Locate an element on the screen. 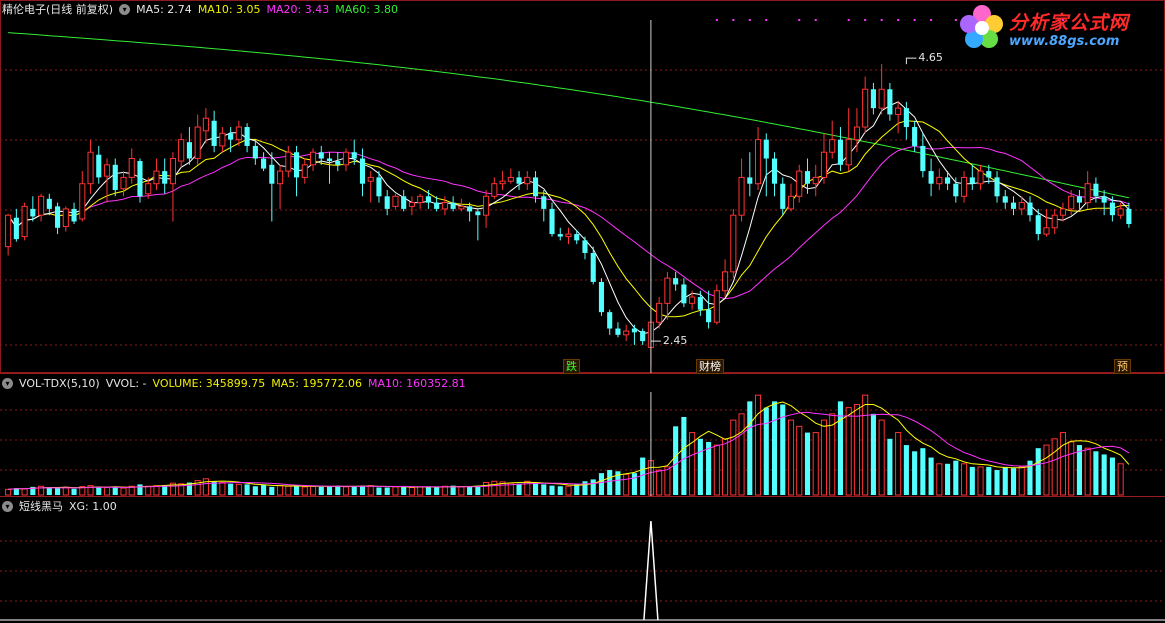 This screenshot has height=623, width=1165. stock-name-label: 精伦电子(日线 前复权) is located at coordinates (58, 9).